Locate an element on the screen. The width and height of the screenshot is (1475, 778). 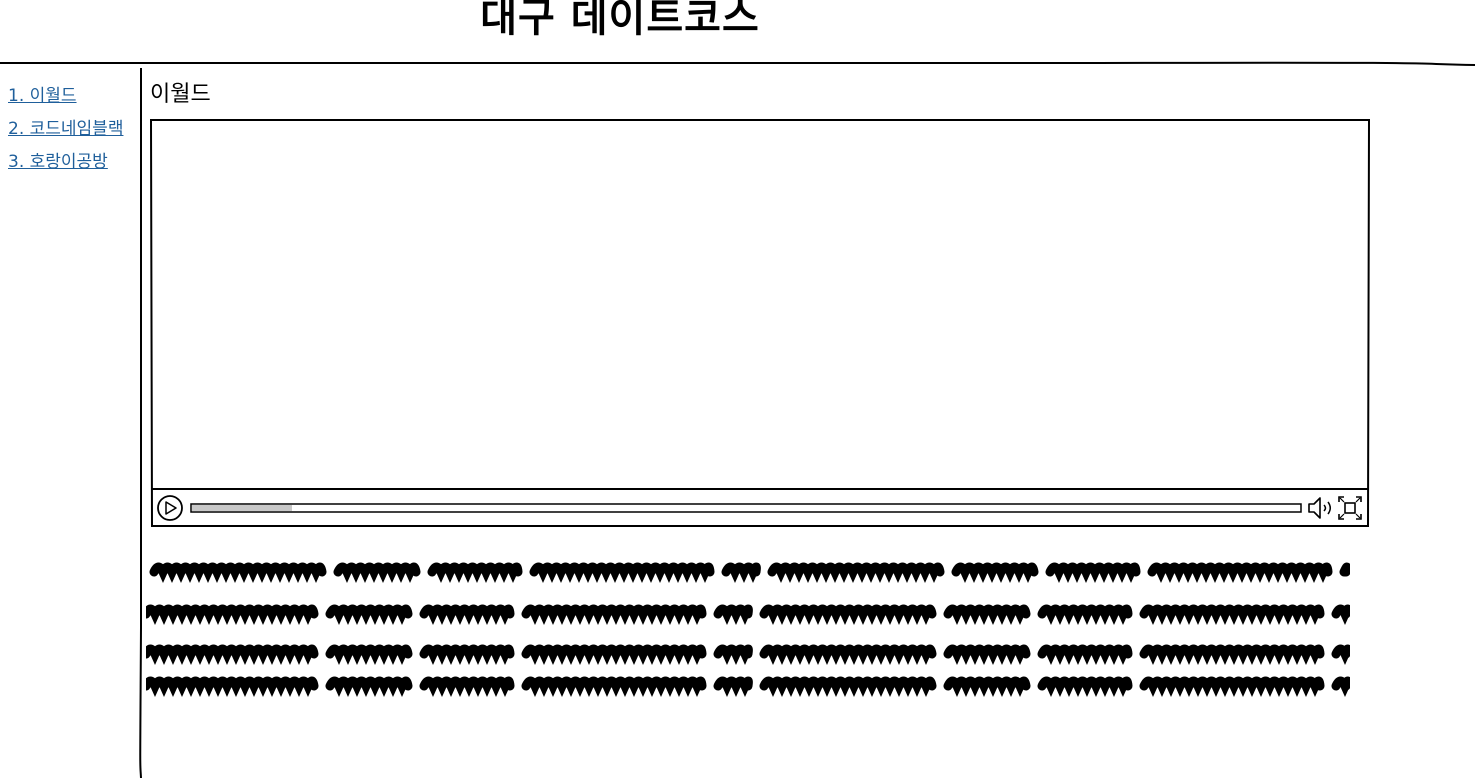
volume-icon is located at coordinates (1320, 508).